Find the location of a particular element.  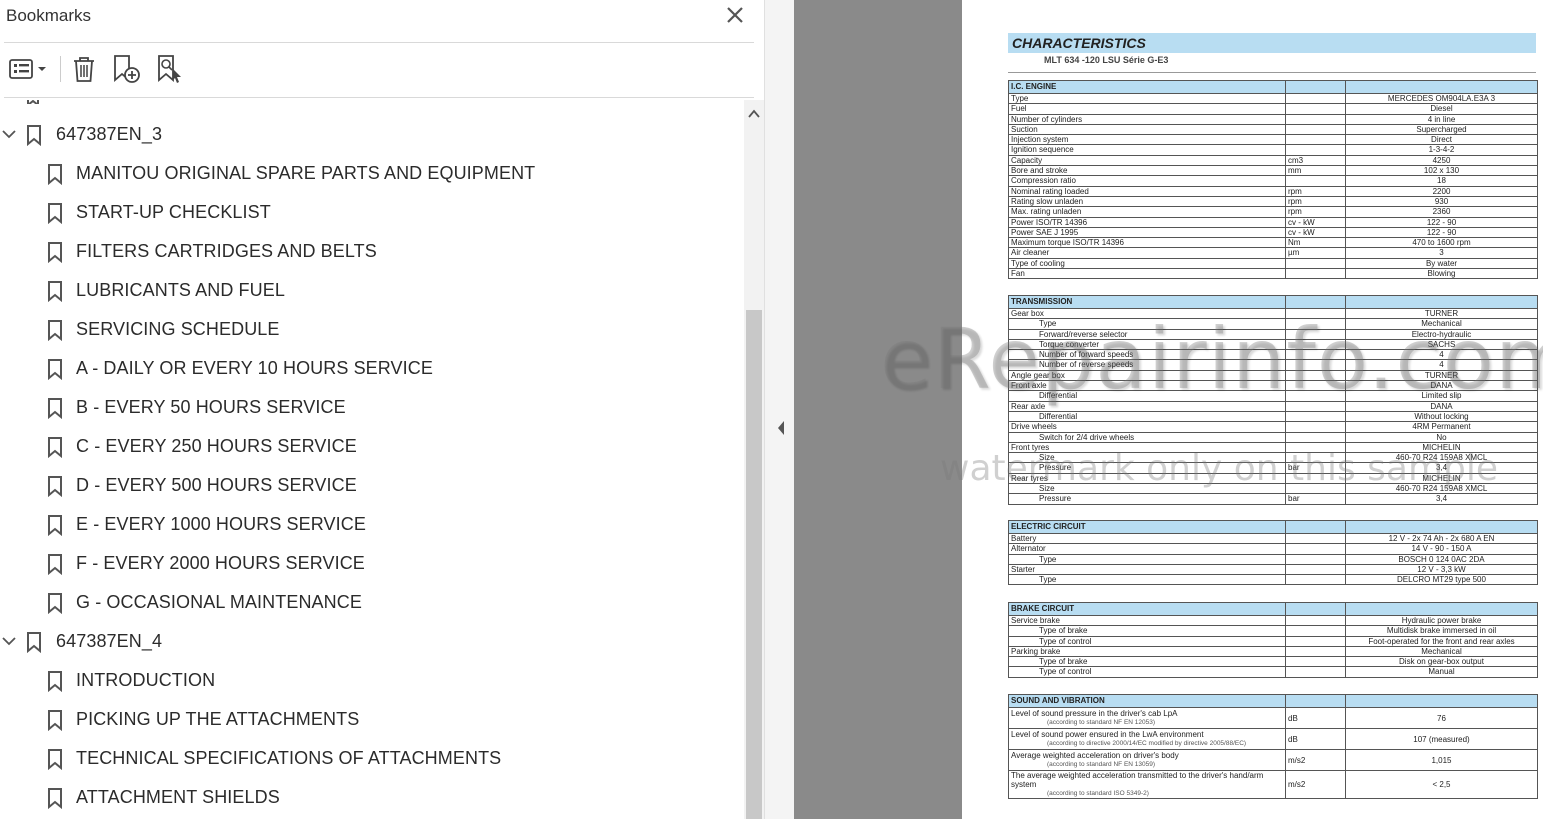

model-subtitle: MLT 634 -120 LSU Série G-E3 is located at coordinates (1106, 60).